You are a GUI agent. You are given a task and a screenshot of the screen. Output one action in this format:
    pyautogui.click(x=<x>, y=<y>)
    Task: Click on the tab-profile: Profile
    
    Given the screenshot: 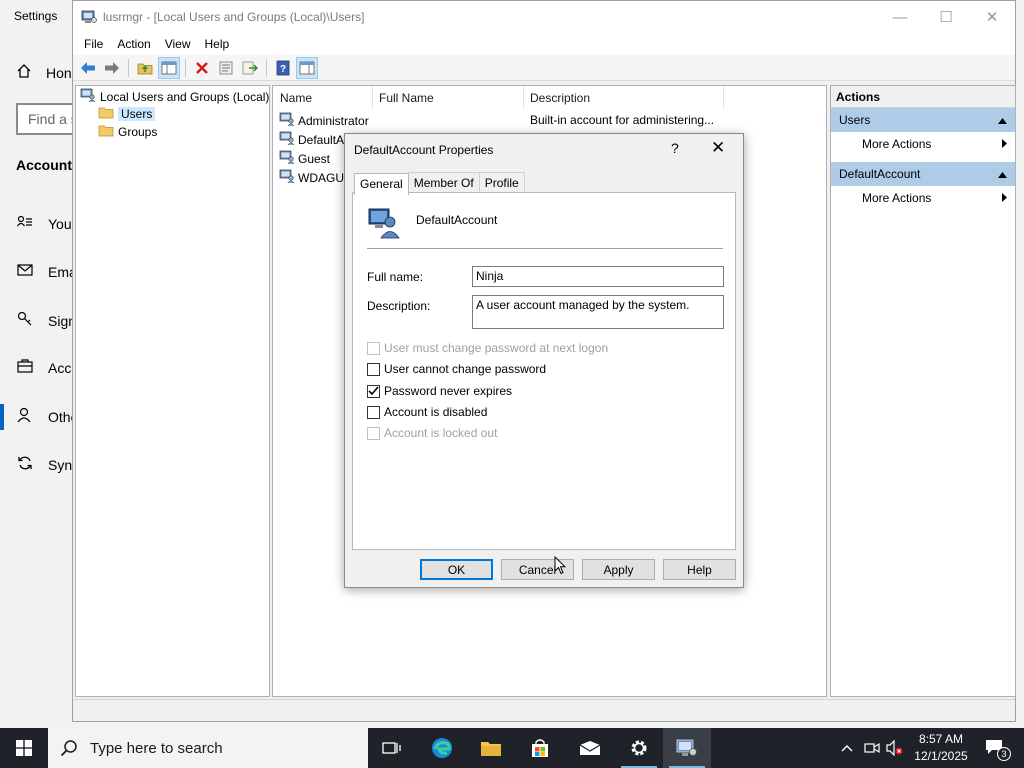 What is the action you would take?
    pyautogui.click(x=501, y=183)
    